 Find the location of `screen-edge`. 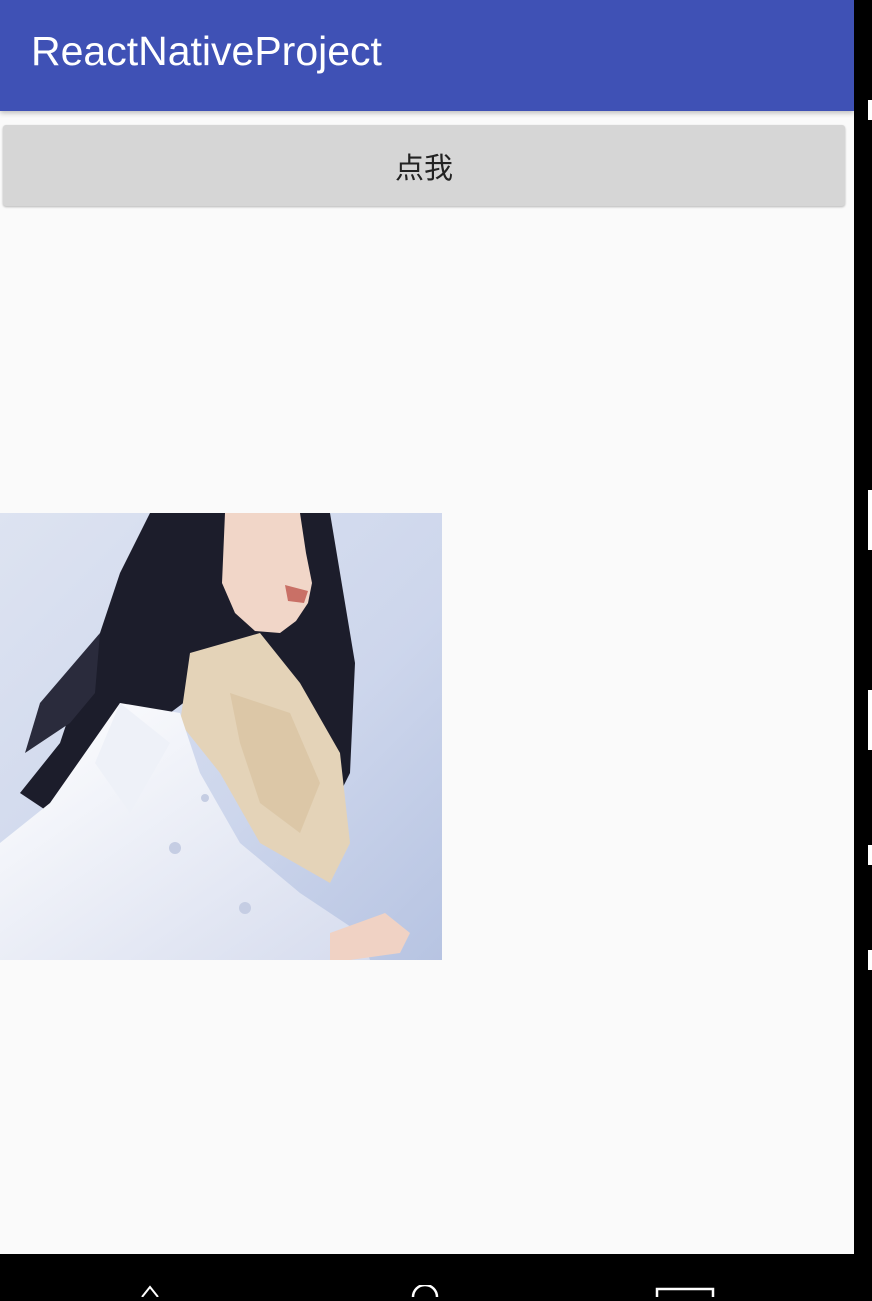

screen-edge is located at coordinates (863, 627).